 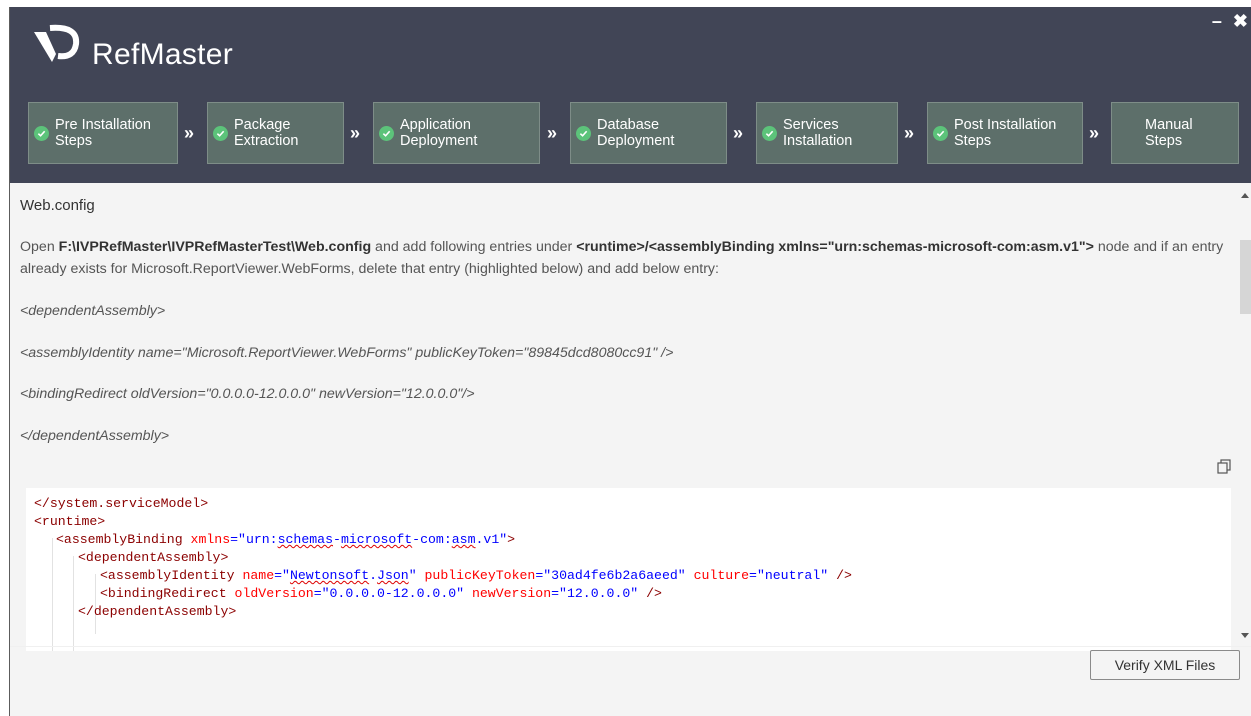 What do you see at coordinates (393, 575) in the screenshot?
I see `xml-value: Json` at bounding box center [393, 575].